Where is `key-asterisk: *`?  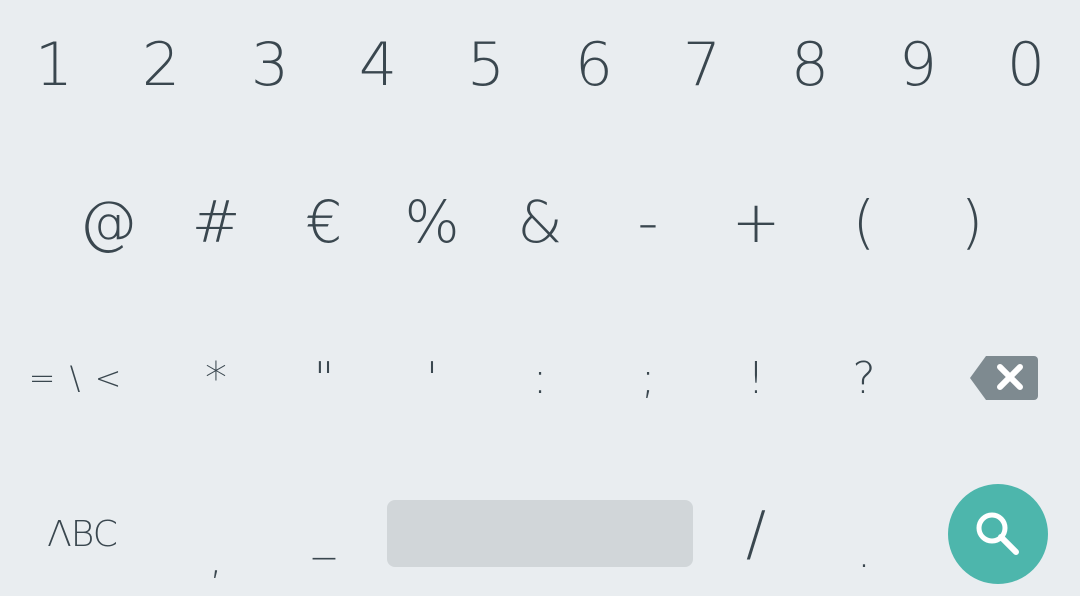 key-asterisk: * is located at coordinates (216, 378).